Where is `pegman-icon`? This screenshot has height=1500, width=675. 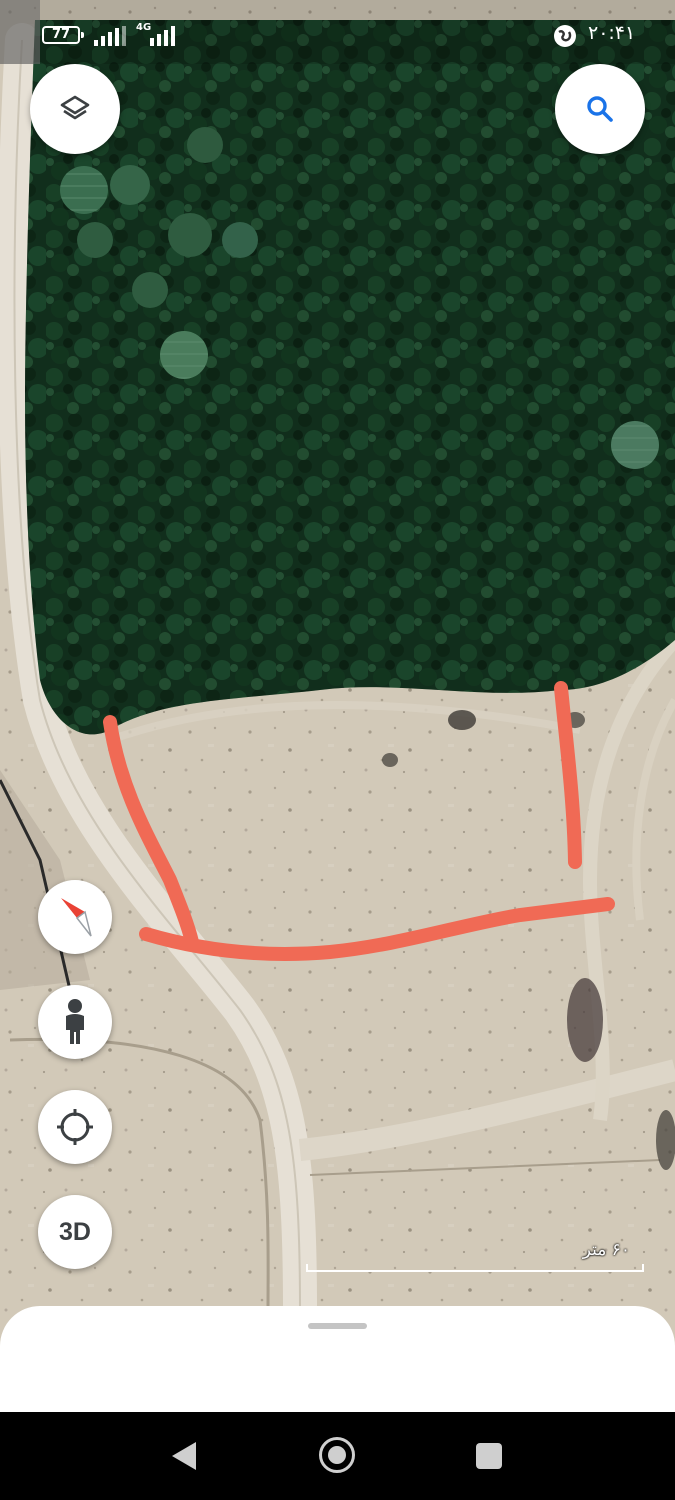 pegman-icon is located at coordinates (75, 1021).